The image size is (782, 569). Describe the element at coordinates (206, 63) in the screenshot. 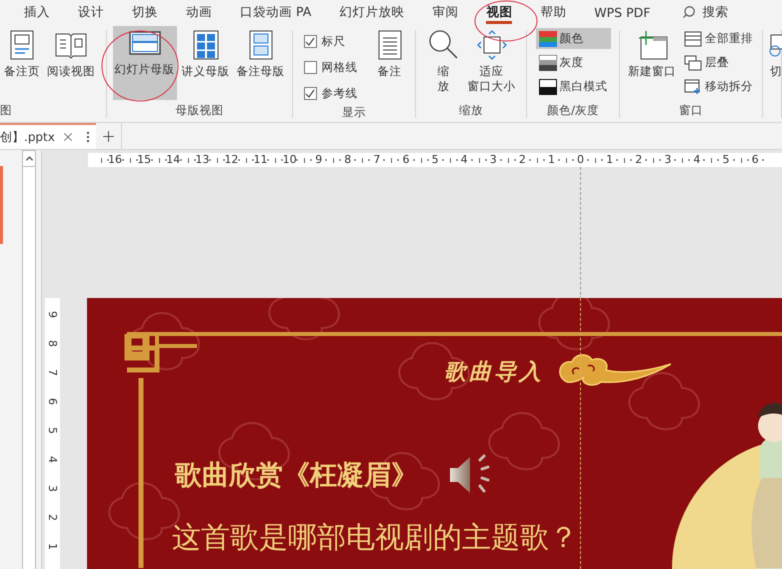

I see `ribbon-button: 讲义母版` at that location.